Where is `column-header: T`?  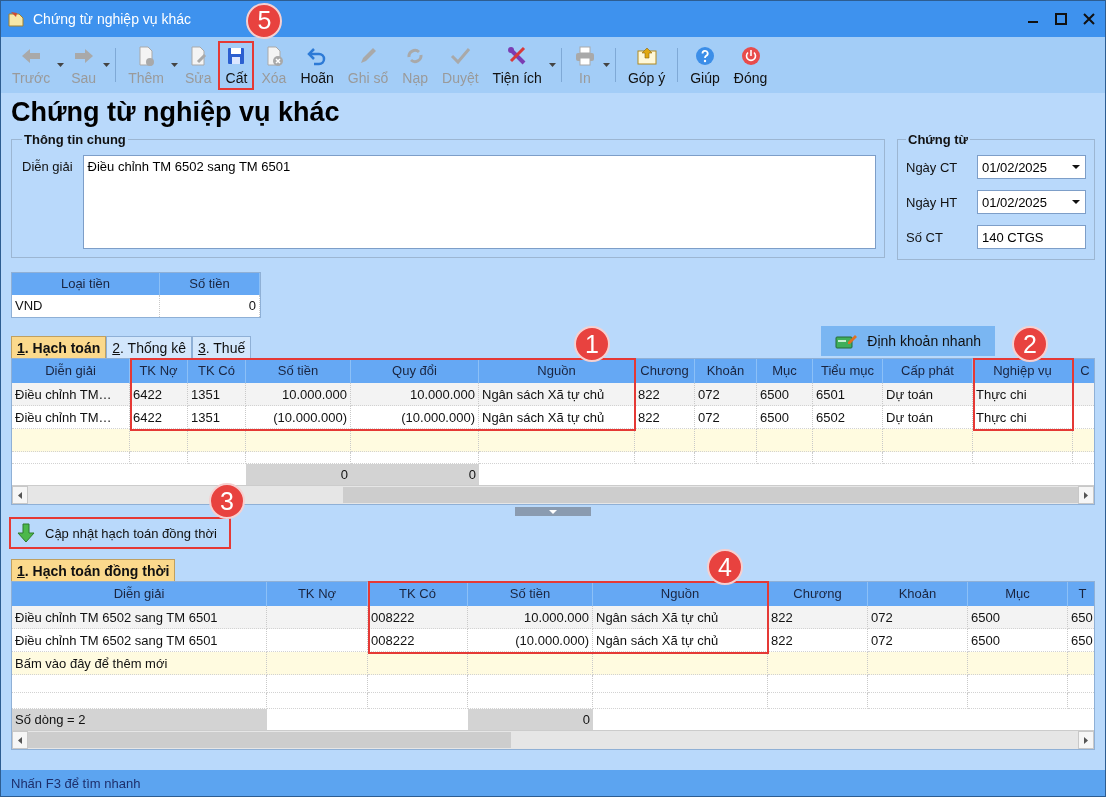 column-header: T is located at coordinates (1081, 594).